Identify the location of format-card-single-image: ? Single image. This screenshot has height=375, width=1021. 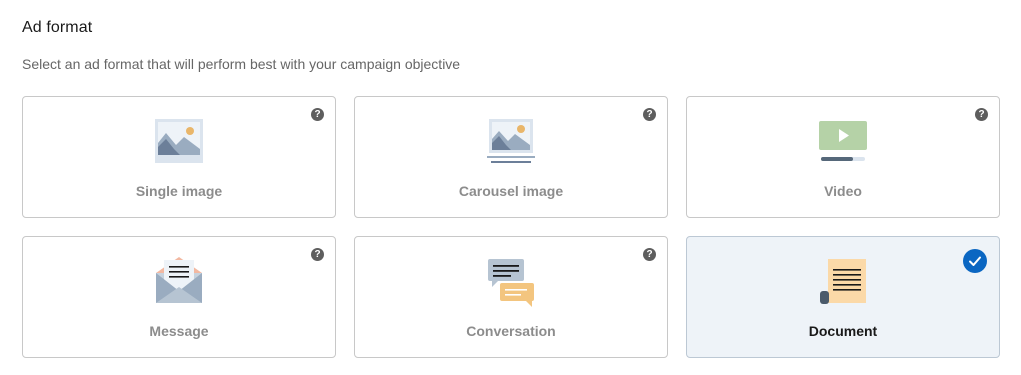
(179, 157).